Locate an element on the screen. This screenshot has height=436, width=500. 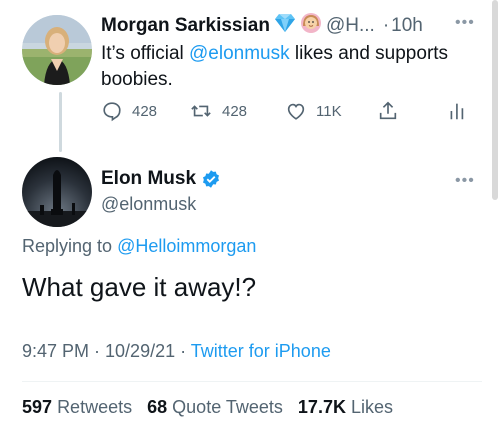
retweet-icon is located at coordinates (201, 111).